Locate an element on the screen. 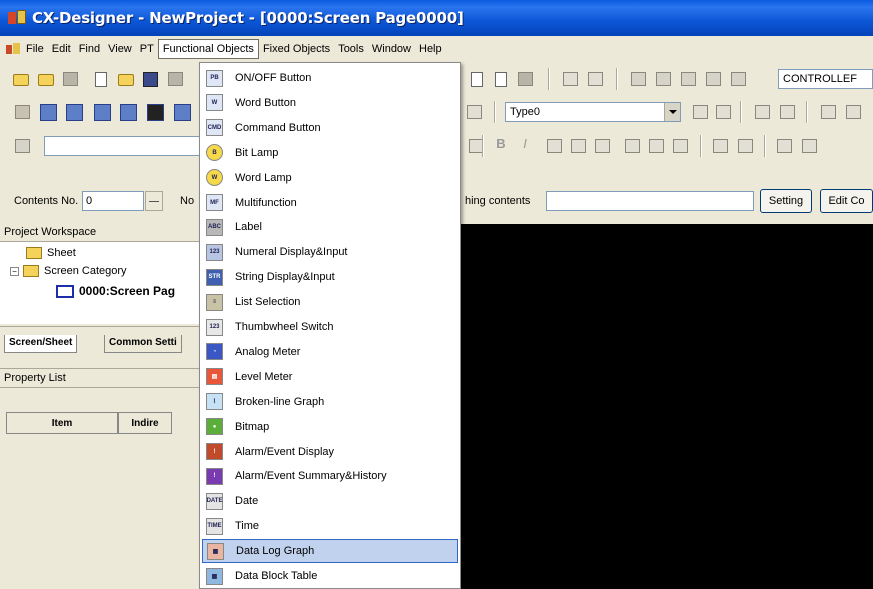 The width and height of the screenshot is (873, 589). valign-bottom-icon is located at coordinates (681, 146).